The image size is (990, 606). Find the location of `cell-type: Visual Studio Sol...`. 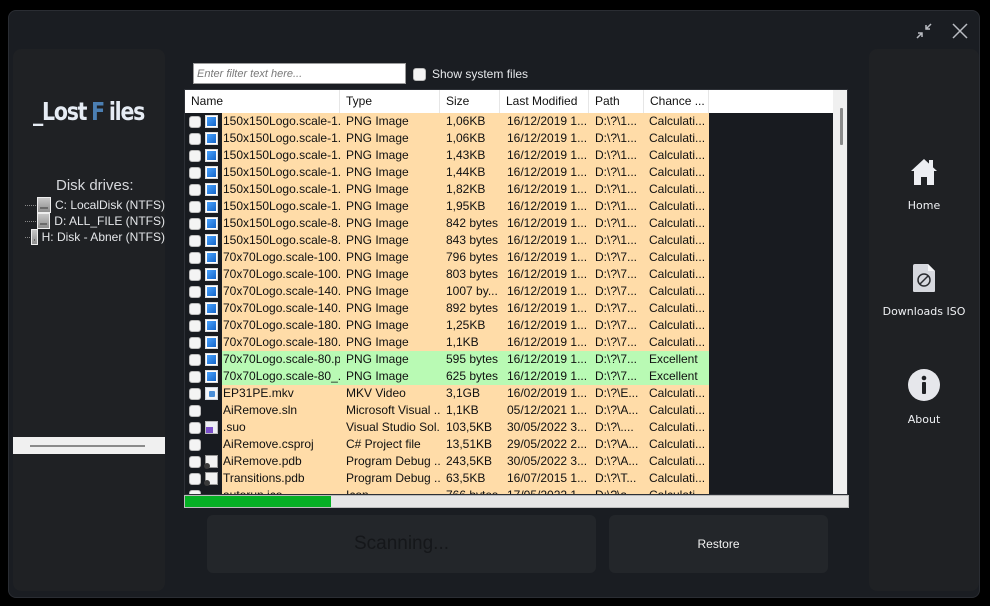

cell-type: Visual Studio Sol... is located at coordinates (390, 427).